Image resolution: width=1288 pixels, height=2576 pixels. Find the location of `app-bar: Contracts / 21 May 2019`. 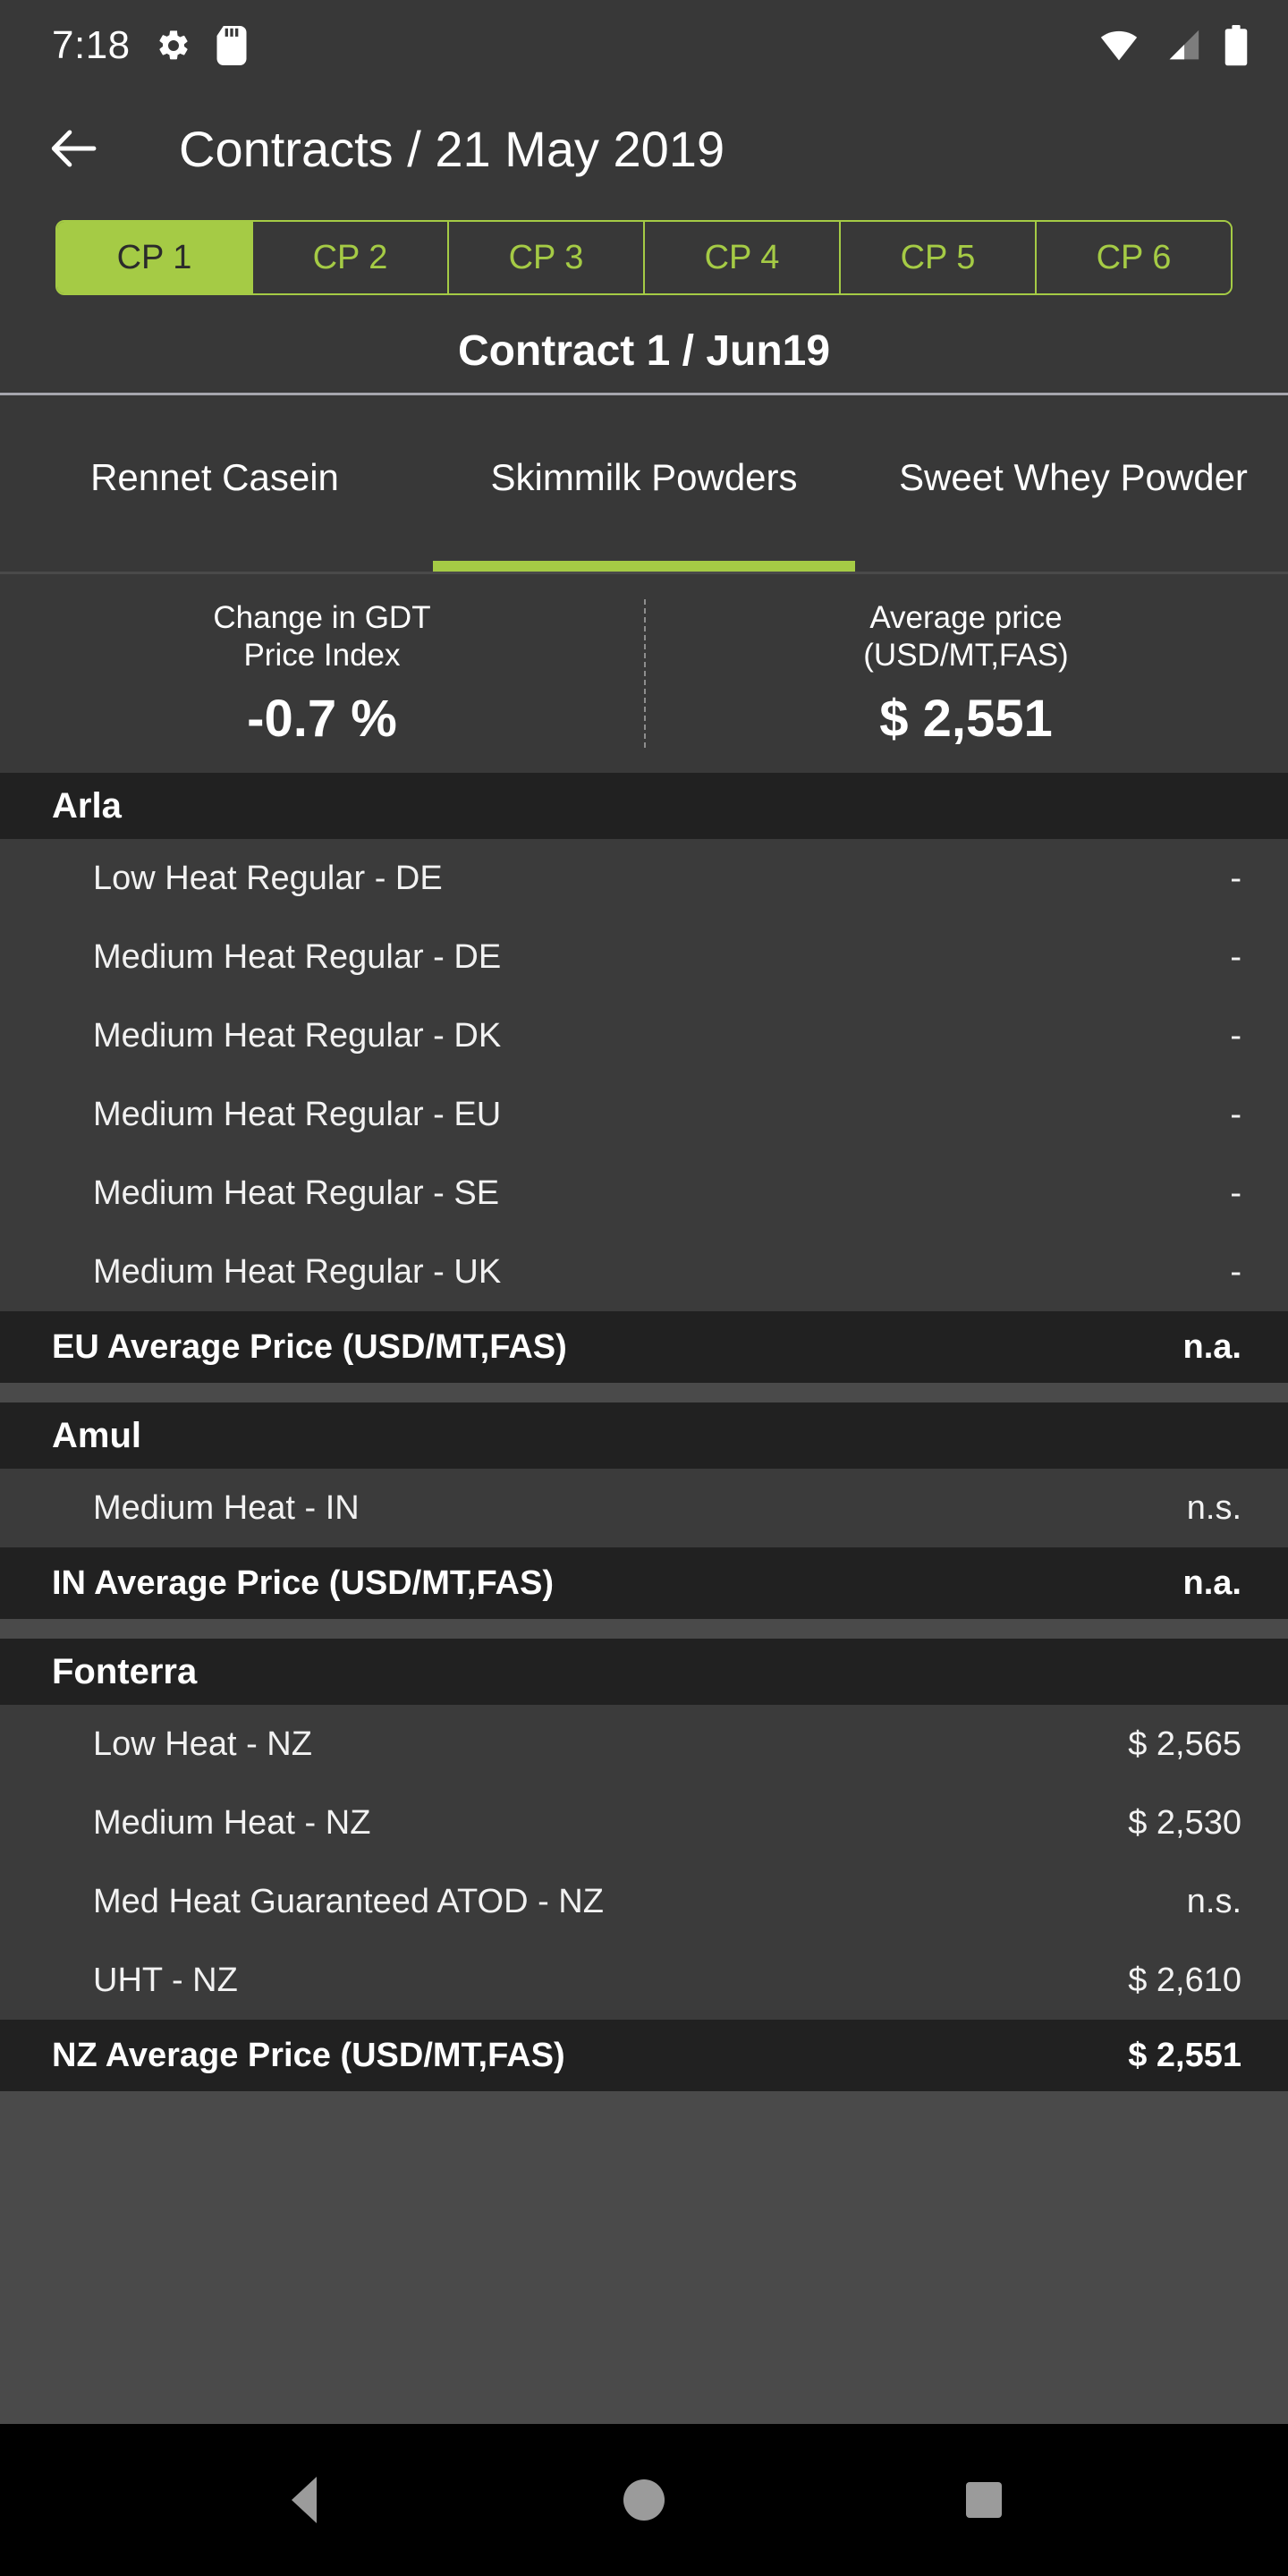

app-bar: Contracts / 21 May 2019 is located at coordinates (644, 148).